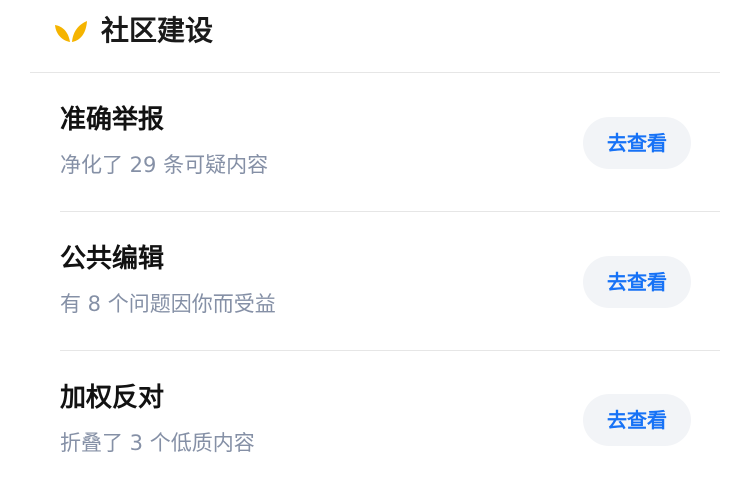 The height and width of the screenshot is (489, 731). Describe the element at coordinates (157, 30) in the screenshot. I see `section-title: 社区建设` at that location.